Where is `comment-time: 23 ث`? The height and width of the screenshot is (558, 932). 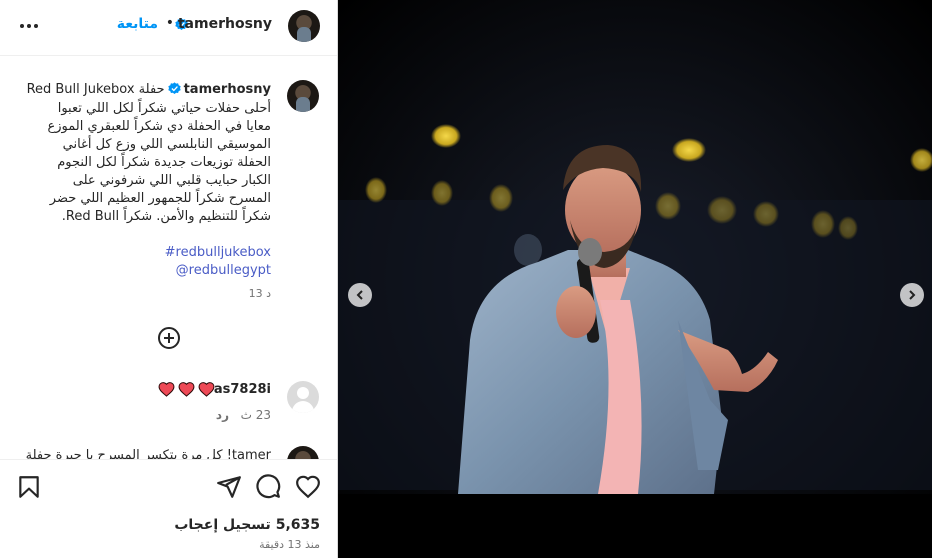
comment-time: 23 ث is located at coordinates (255, 415).